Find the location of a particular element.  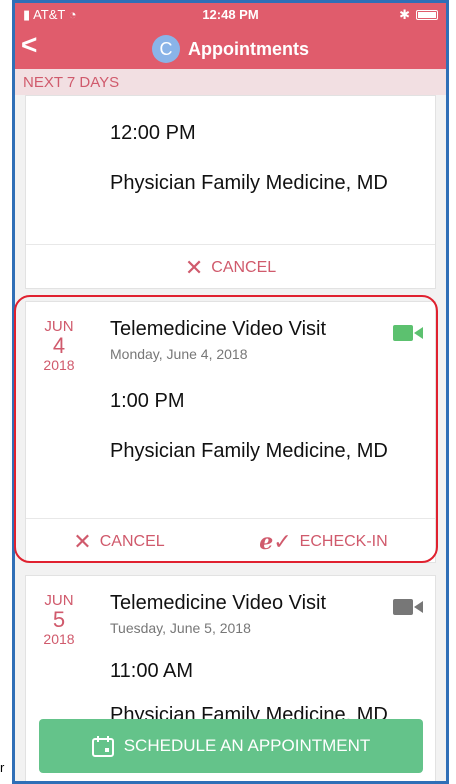

echeck-in-icon: ℯ✓ is located at coordinates (275, 541).